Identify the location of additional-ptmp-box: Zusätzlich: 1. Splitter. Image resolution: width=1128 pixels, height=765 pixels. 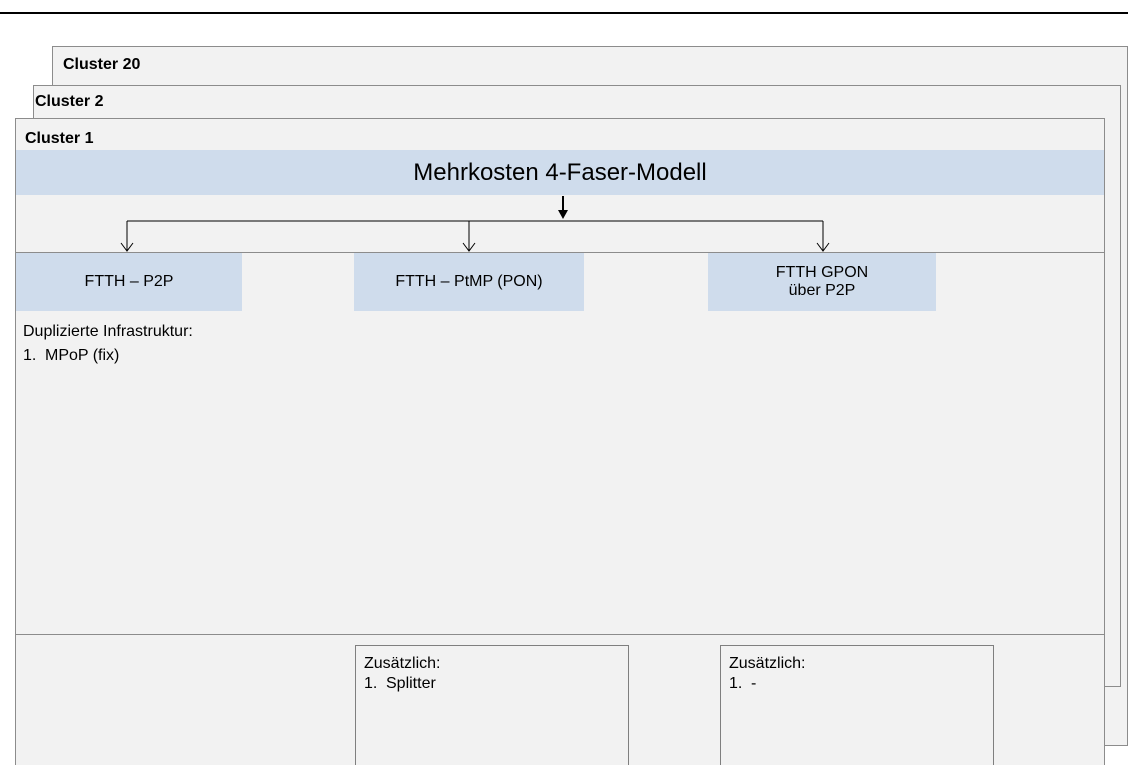
(492, 705).